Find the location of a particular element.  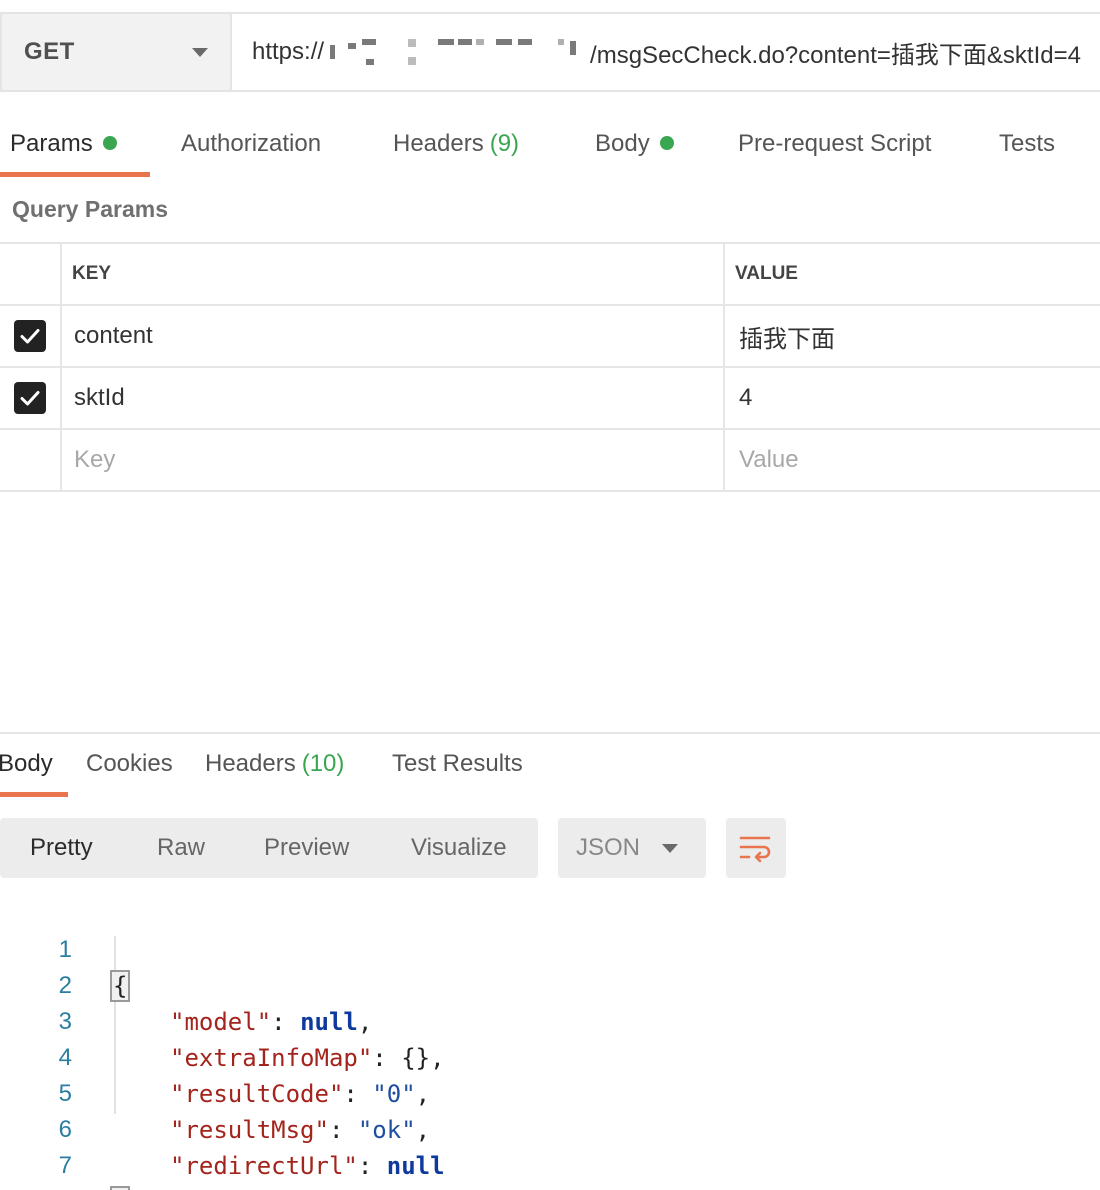

table-row-new: Key Value is located at coordinates (550, 461).